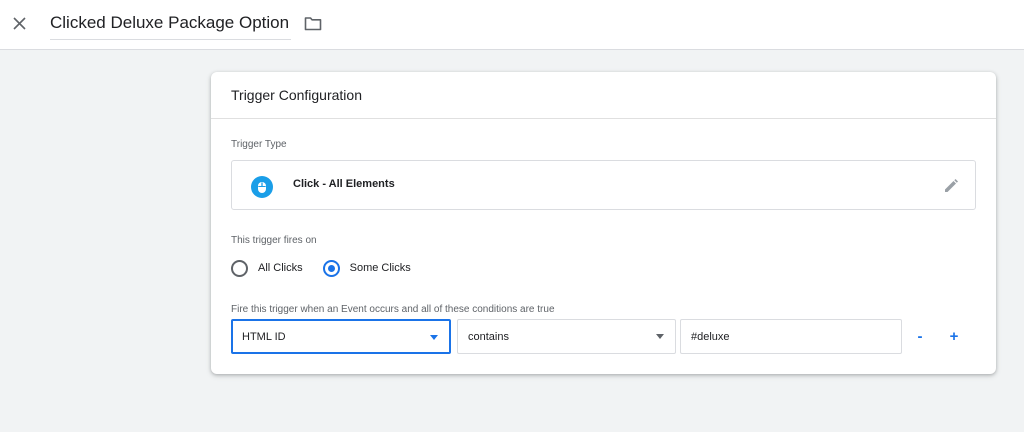  Describe the element at coordinates (19, 23) in the screenshot. I see `close-icon` at that location.